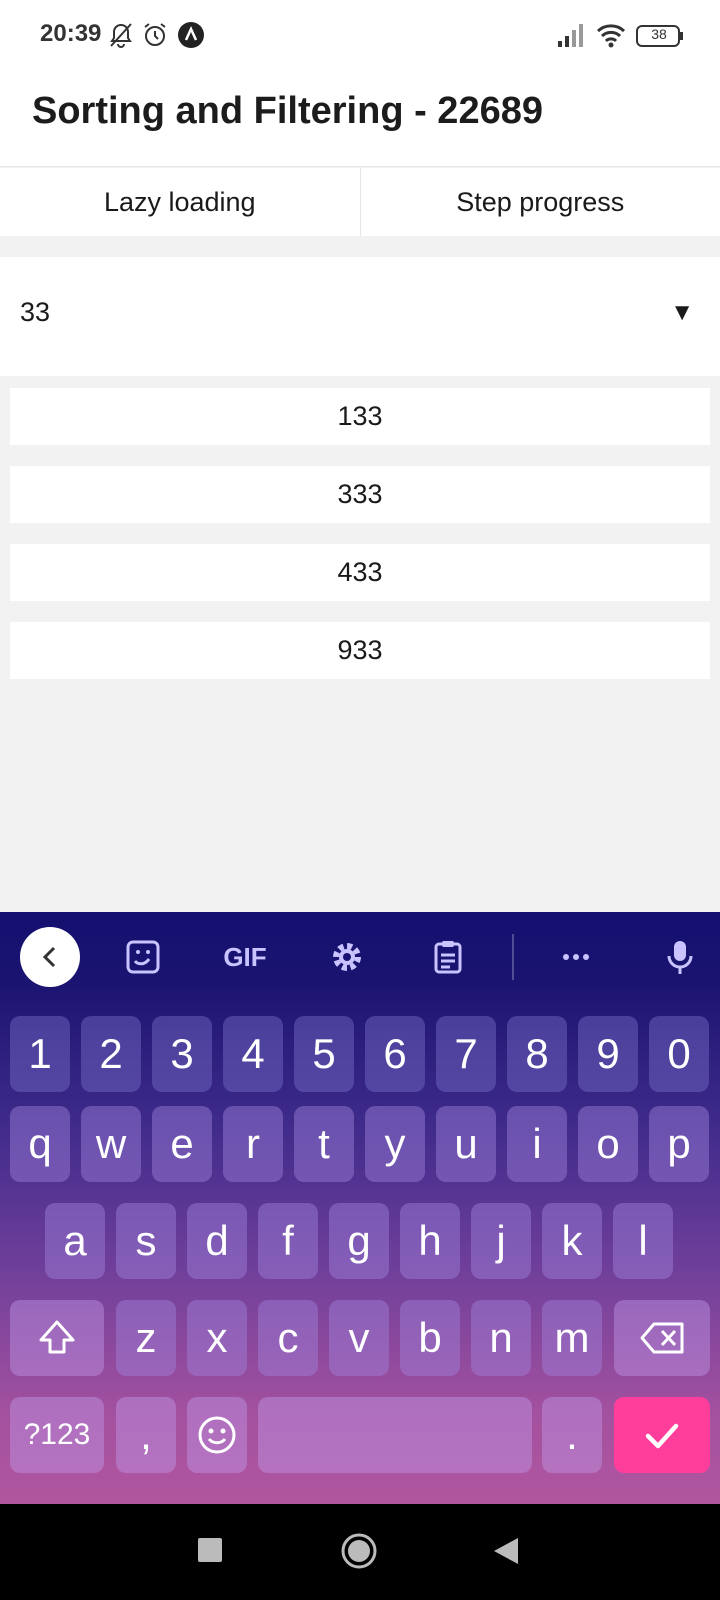  Describe the element at coordinates (324, 1144) in the screenshot. I see `key-t: t` at that location.